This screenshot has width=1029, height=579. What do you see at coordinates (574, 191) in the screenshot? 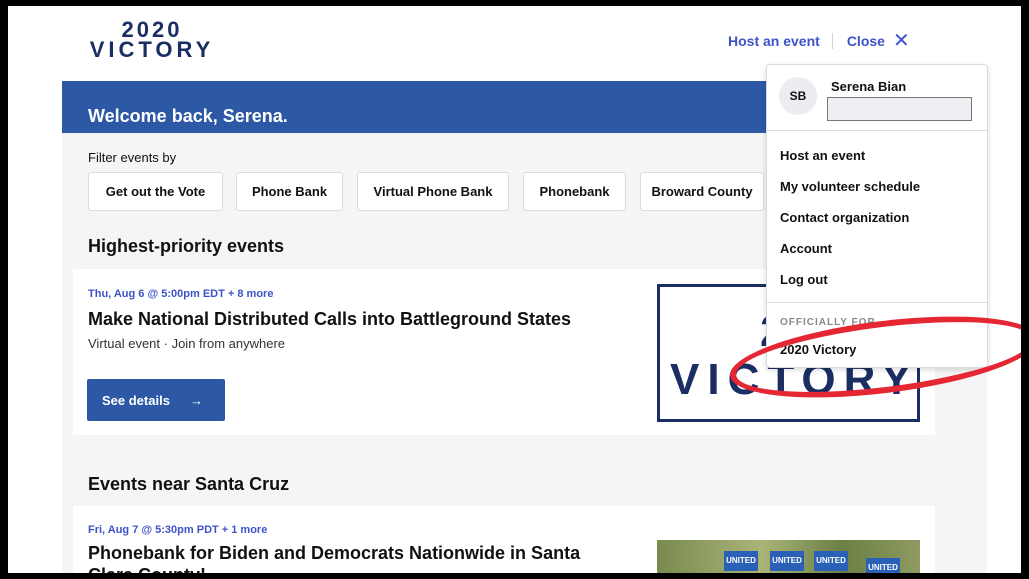
I see `filter-chip-phonebank: Phonebank` at bounding box center [574, 191].